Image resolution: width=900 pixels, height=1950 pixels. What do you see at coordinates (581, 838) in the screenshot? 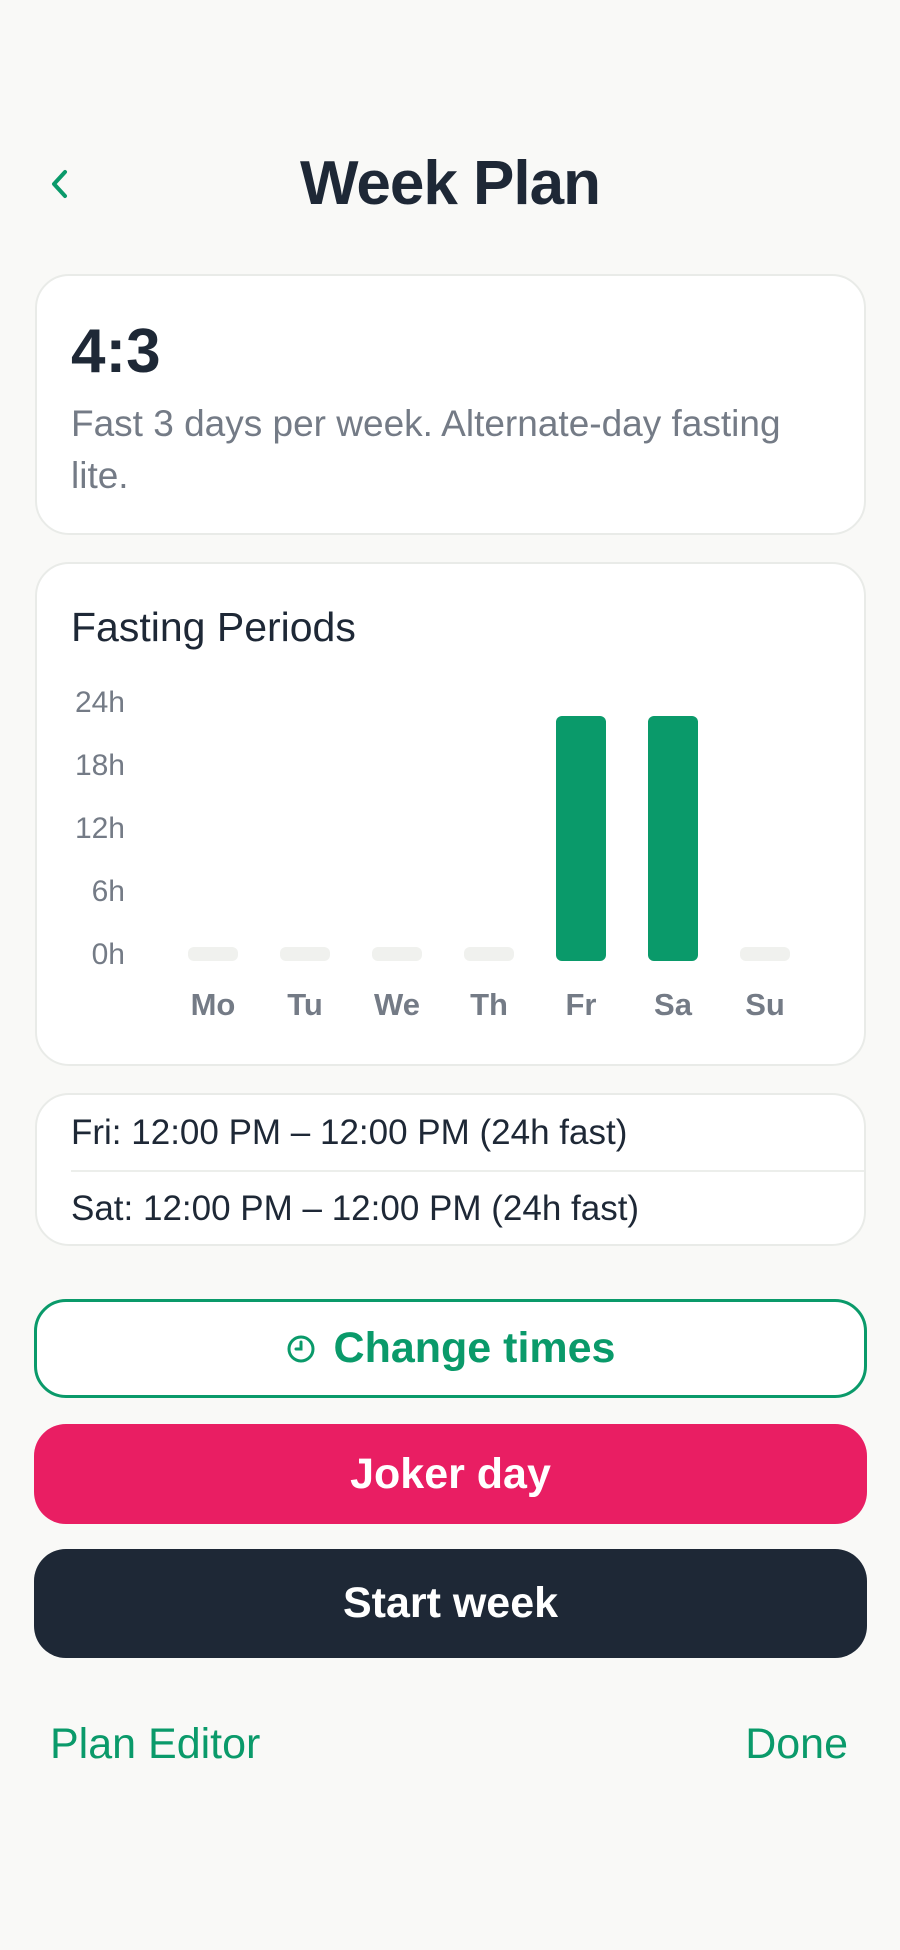
I see `bar-fr` at bounding box center [581, 838].